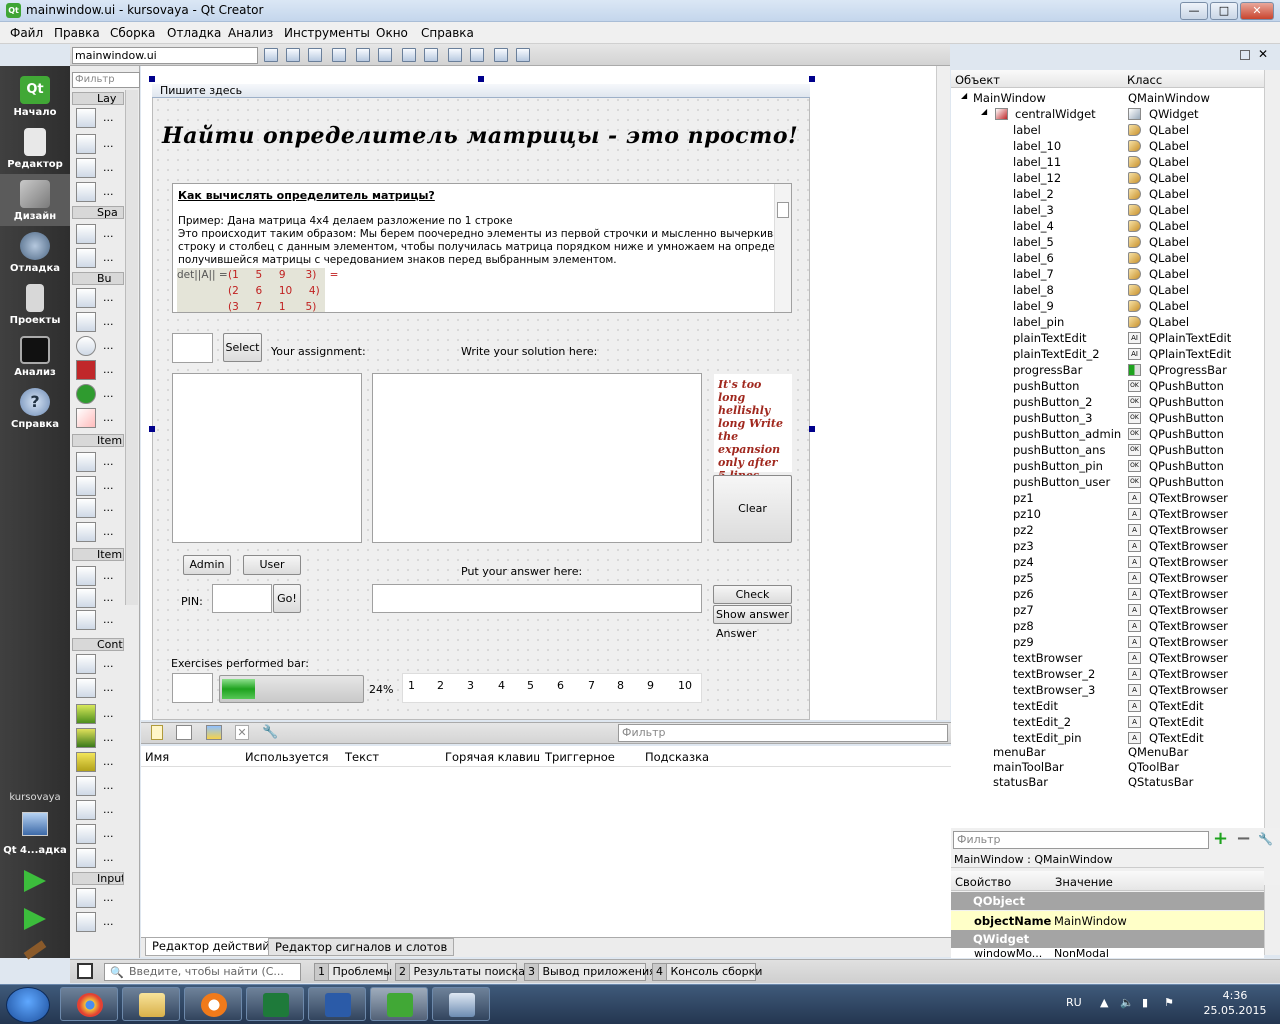 Image resolution: width=1280 pixels, height=1024 pixels. I want to click on tab-action-editor: Редактор действий, so click(211, 947).